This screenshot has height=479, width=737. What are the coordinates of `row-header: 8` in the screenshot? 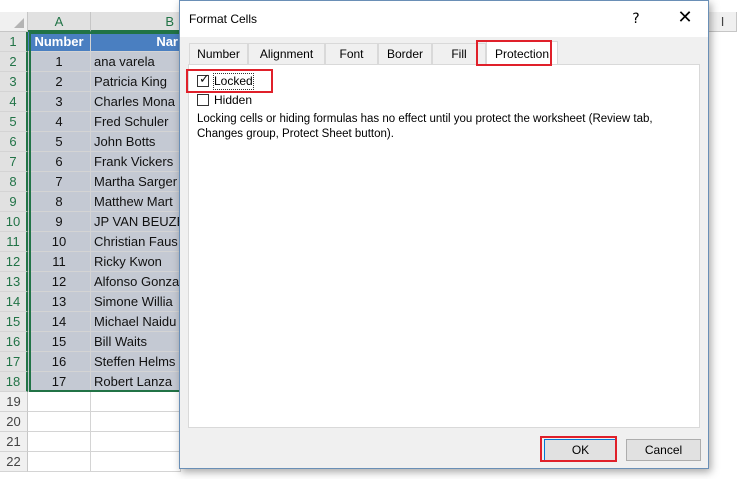 It's located at (14, 182).